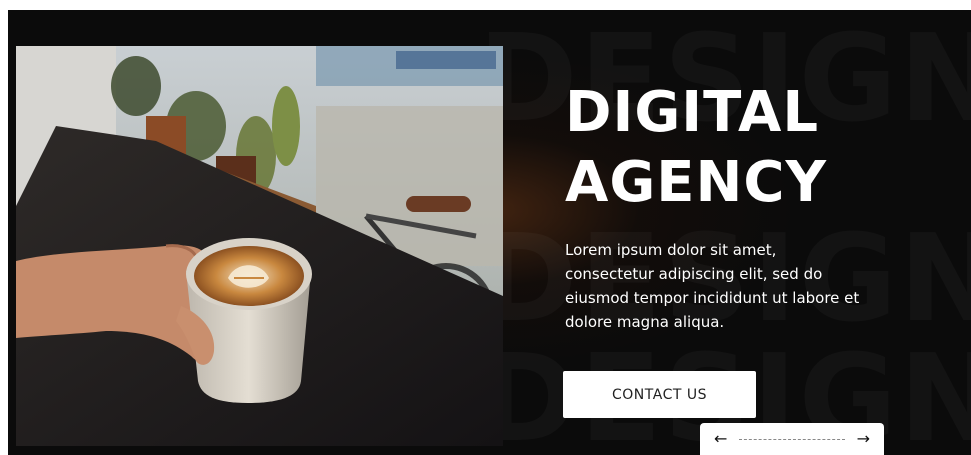 Image resolution: width=971 pixels, height=455 pixels. What do you see at coordinates (720, 439) in the screenshot?
I see `arrow-left-icon: ←` at bounding box center [720, 439].